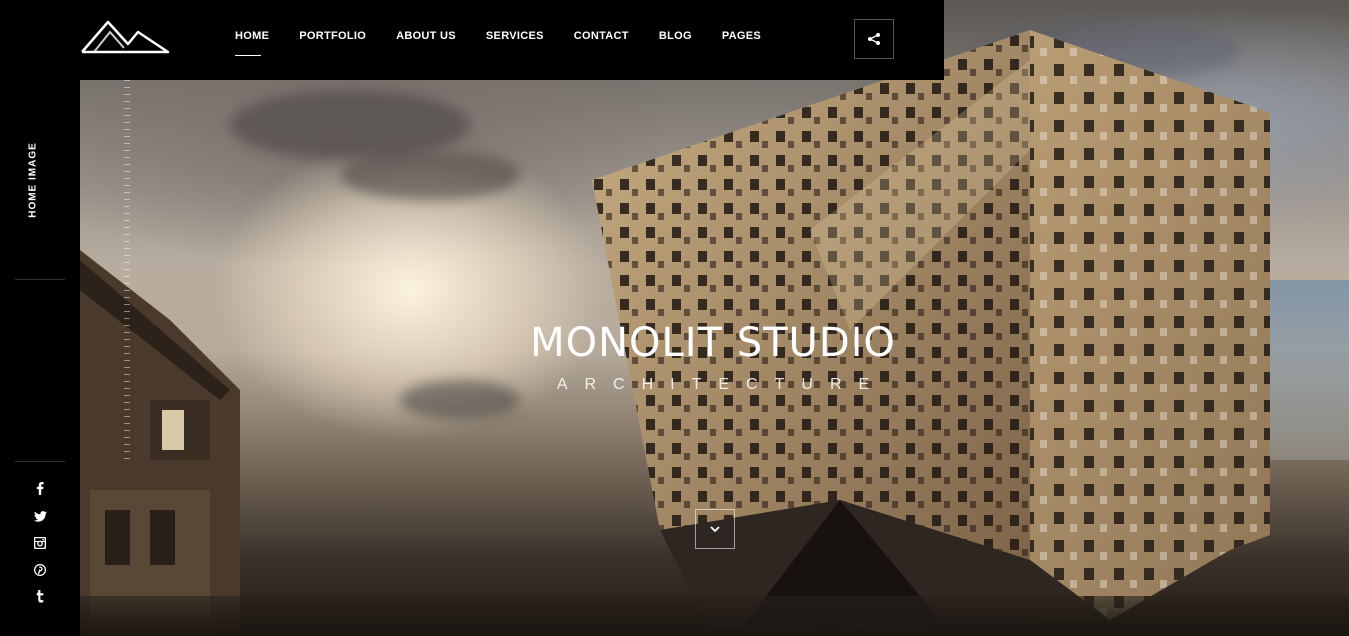  What do you see at coordinates (721, 384) in the screenshot?
I see `hero-subtitle: ARCHITECTURE` at bounding box center [721, 384].